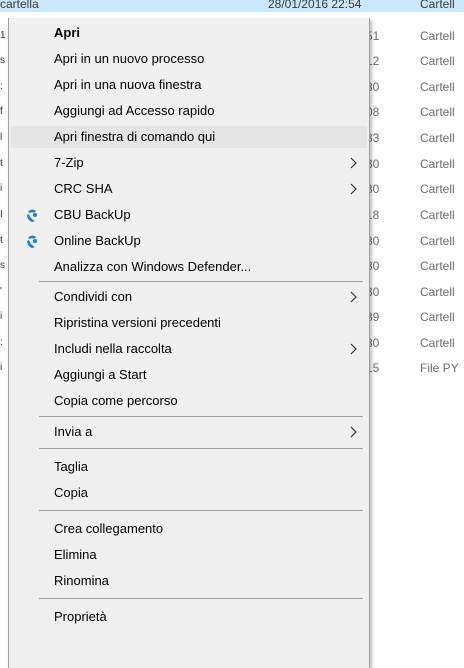 The height and width of the screenshot is (668, 464). What do you see at coordinates (189, 432) in the screenshot?
I see `menu-item-send-to: Invia a` at bounding box center [189, 432].